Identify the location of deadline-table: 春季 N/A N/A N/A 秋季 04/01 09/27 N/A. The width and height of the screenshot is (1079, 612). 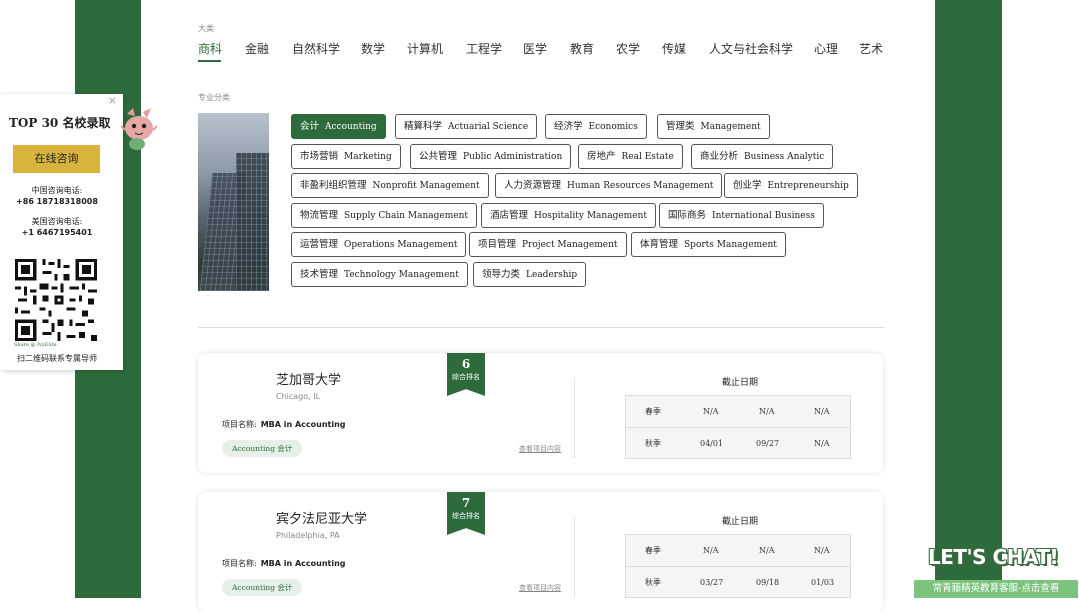
(738, 427).